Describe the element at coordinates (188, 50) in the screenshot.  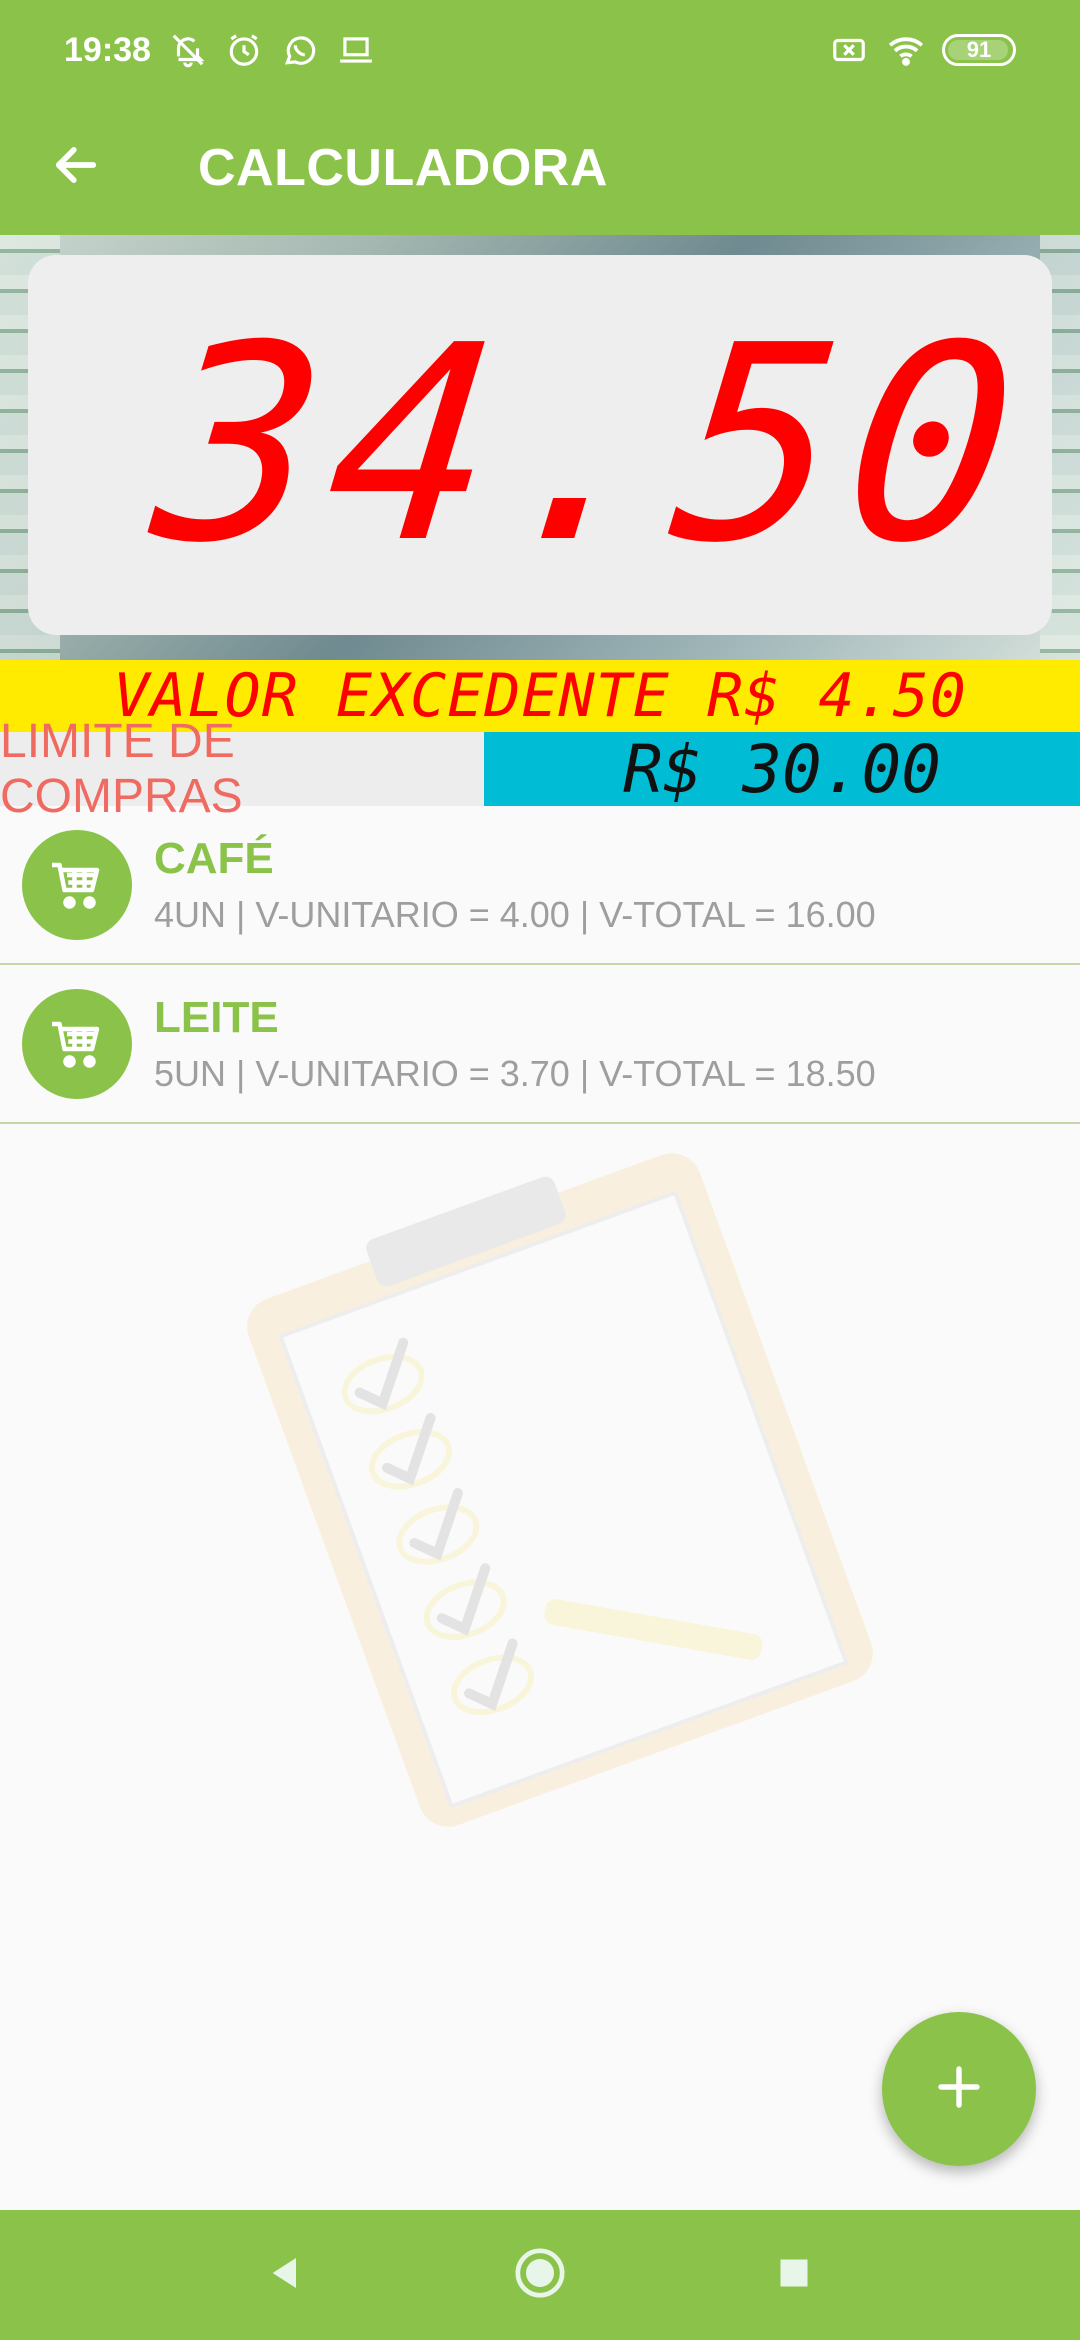
I see `bell-off-icon` at that location.